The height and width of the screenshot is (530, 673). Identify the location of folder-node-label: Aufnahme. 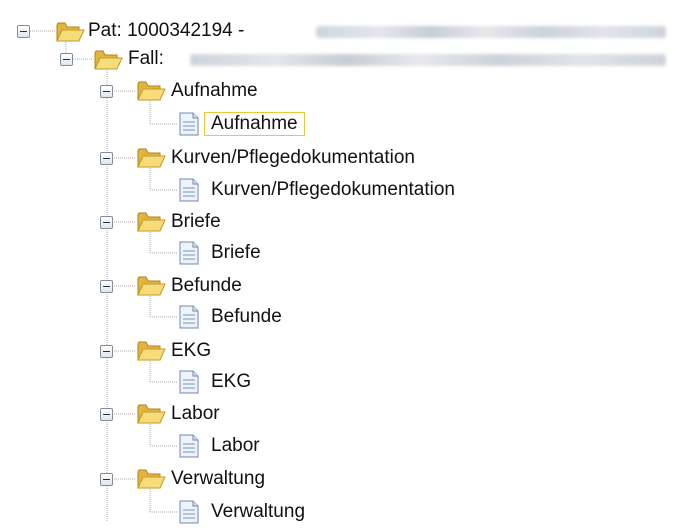
(214, 91).